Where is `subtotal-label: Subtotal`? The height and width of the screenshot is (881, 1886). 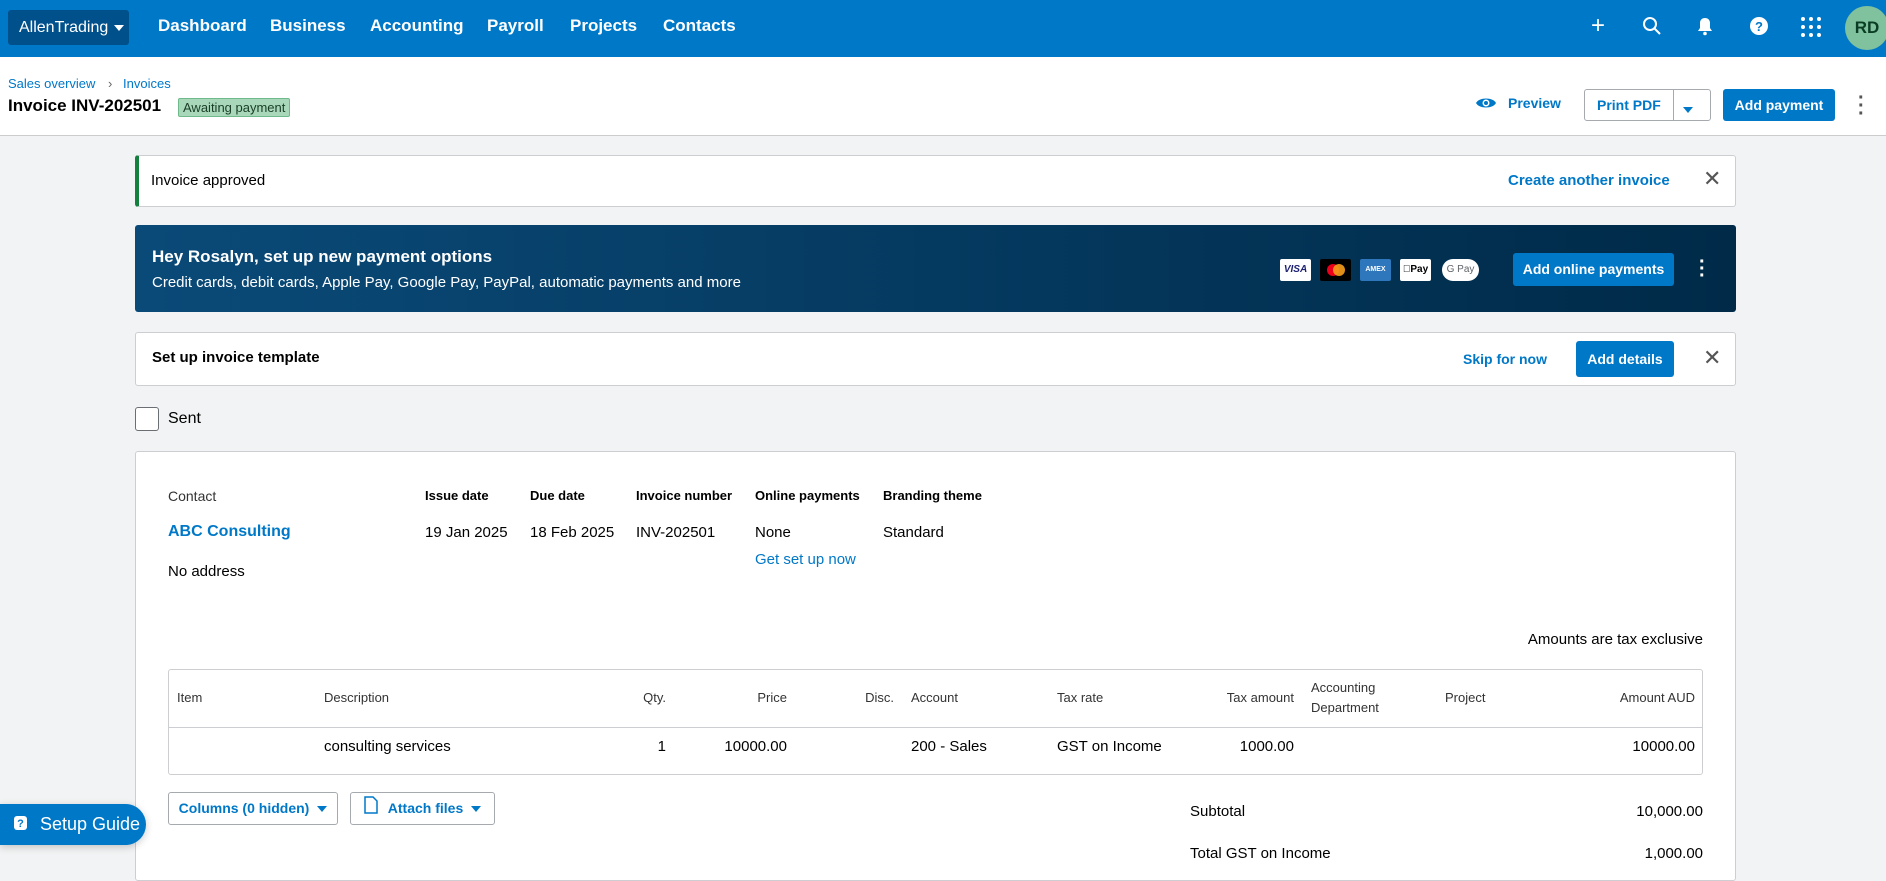 subtotal-label: Subtotal is located at coordinates (1218, 811).